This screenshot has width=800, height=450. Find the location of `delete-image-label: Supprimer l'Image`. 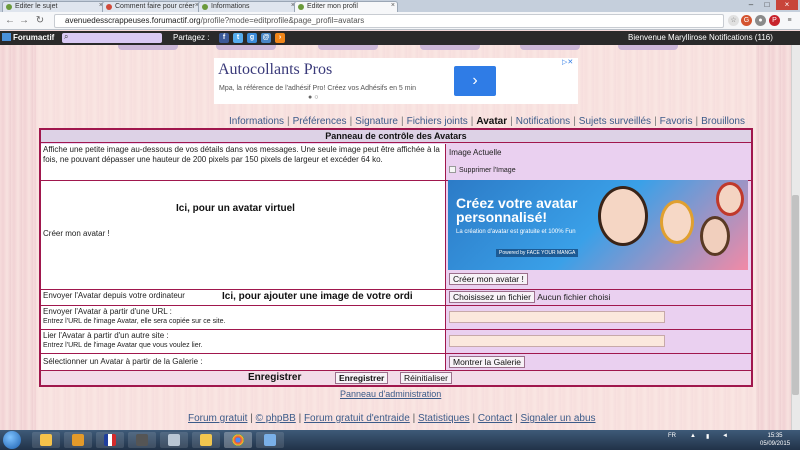

delete-image-label: Supprimer l'Image is located at coordinates (487, 170).